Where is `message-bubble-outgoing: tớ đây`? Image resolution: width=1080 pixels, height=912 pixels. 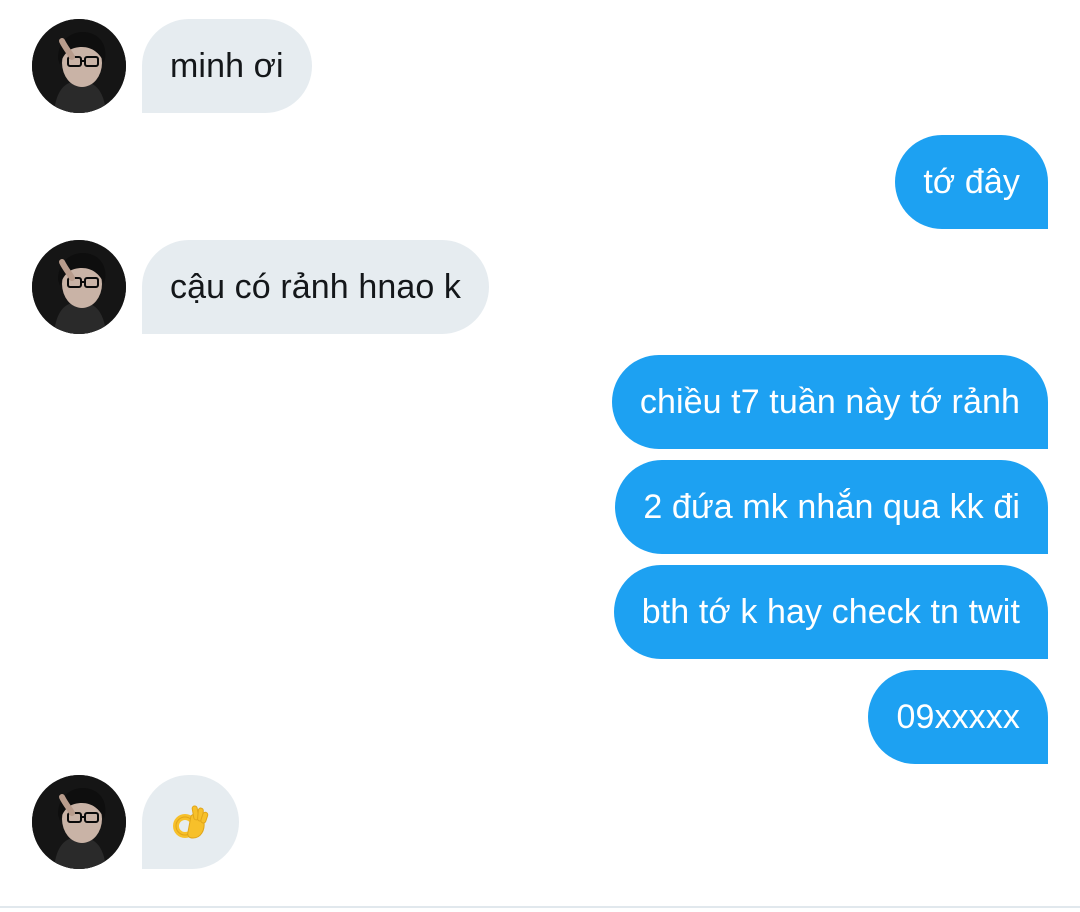 message-bubble-outgoing: tớ đây is located at coordinates (971, 182).